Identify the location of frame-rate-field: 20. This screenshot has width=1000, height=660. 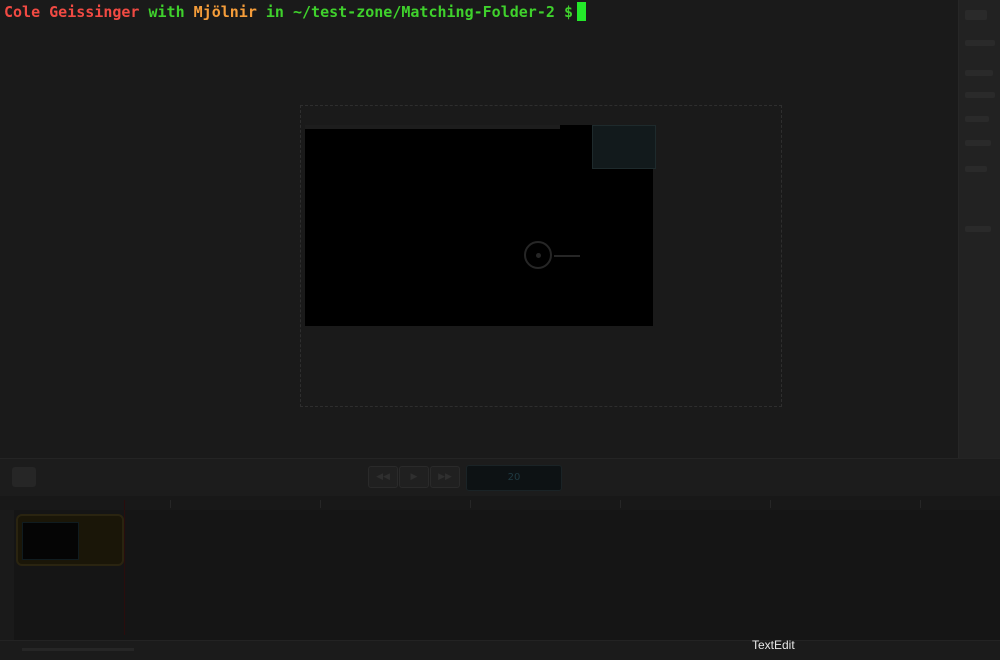
(514, 478).